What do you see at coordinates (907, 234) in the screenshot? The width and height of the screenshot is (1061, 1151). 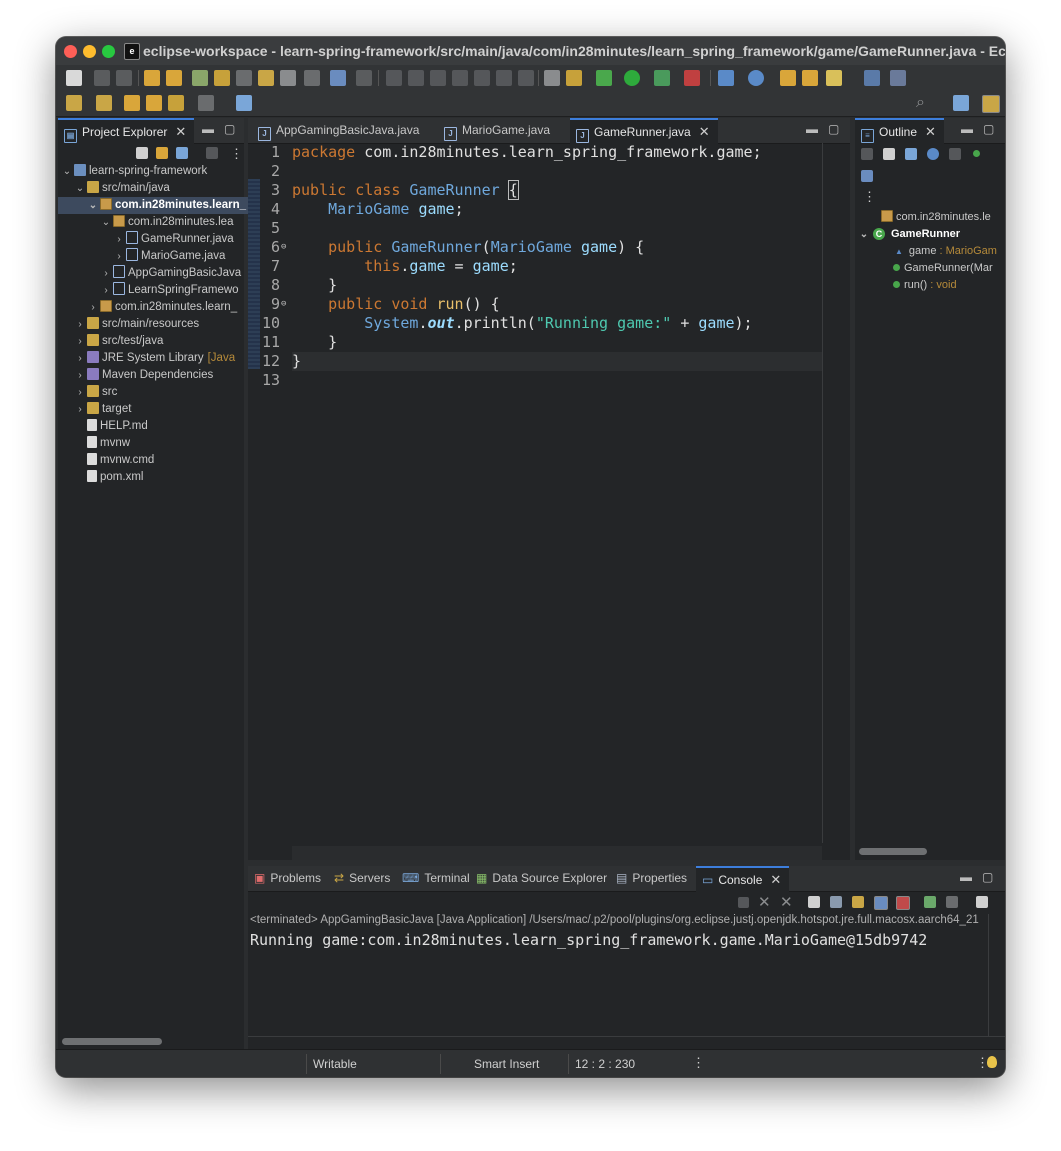 I see `outline-item-class: ⌄ C GameRunner` at bounding box center [907, 234].